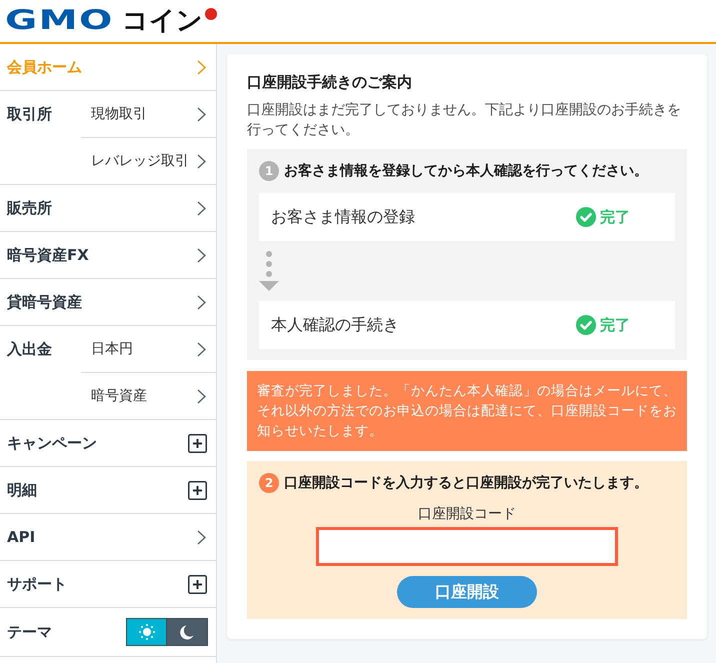 The image size is (716, 663). I want to click on moon-icon, so click(187, 632).